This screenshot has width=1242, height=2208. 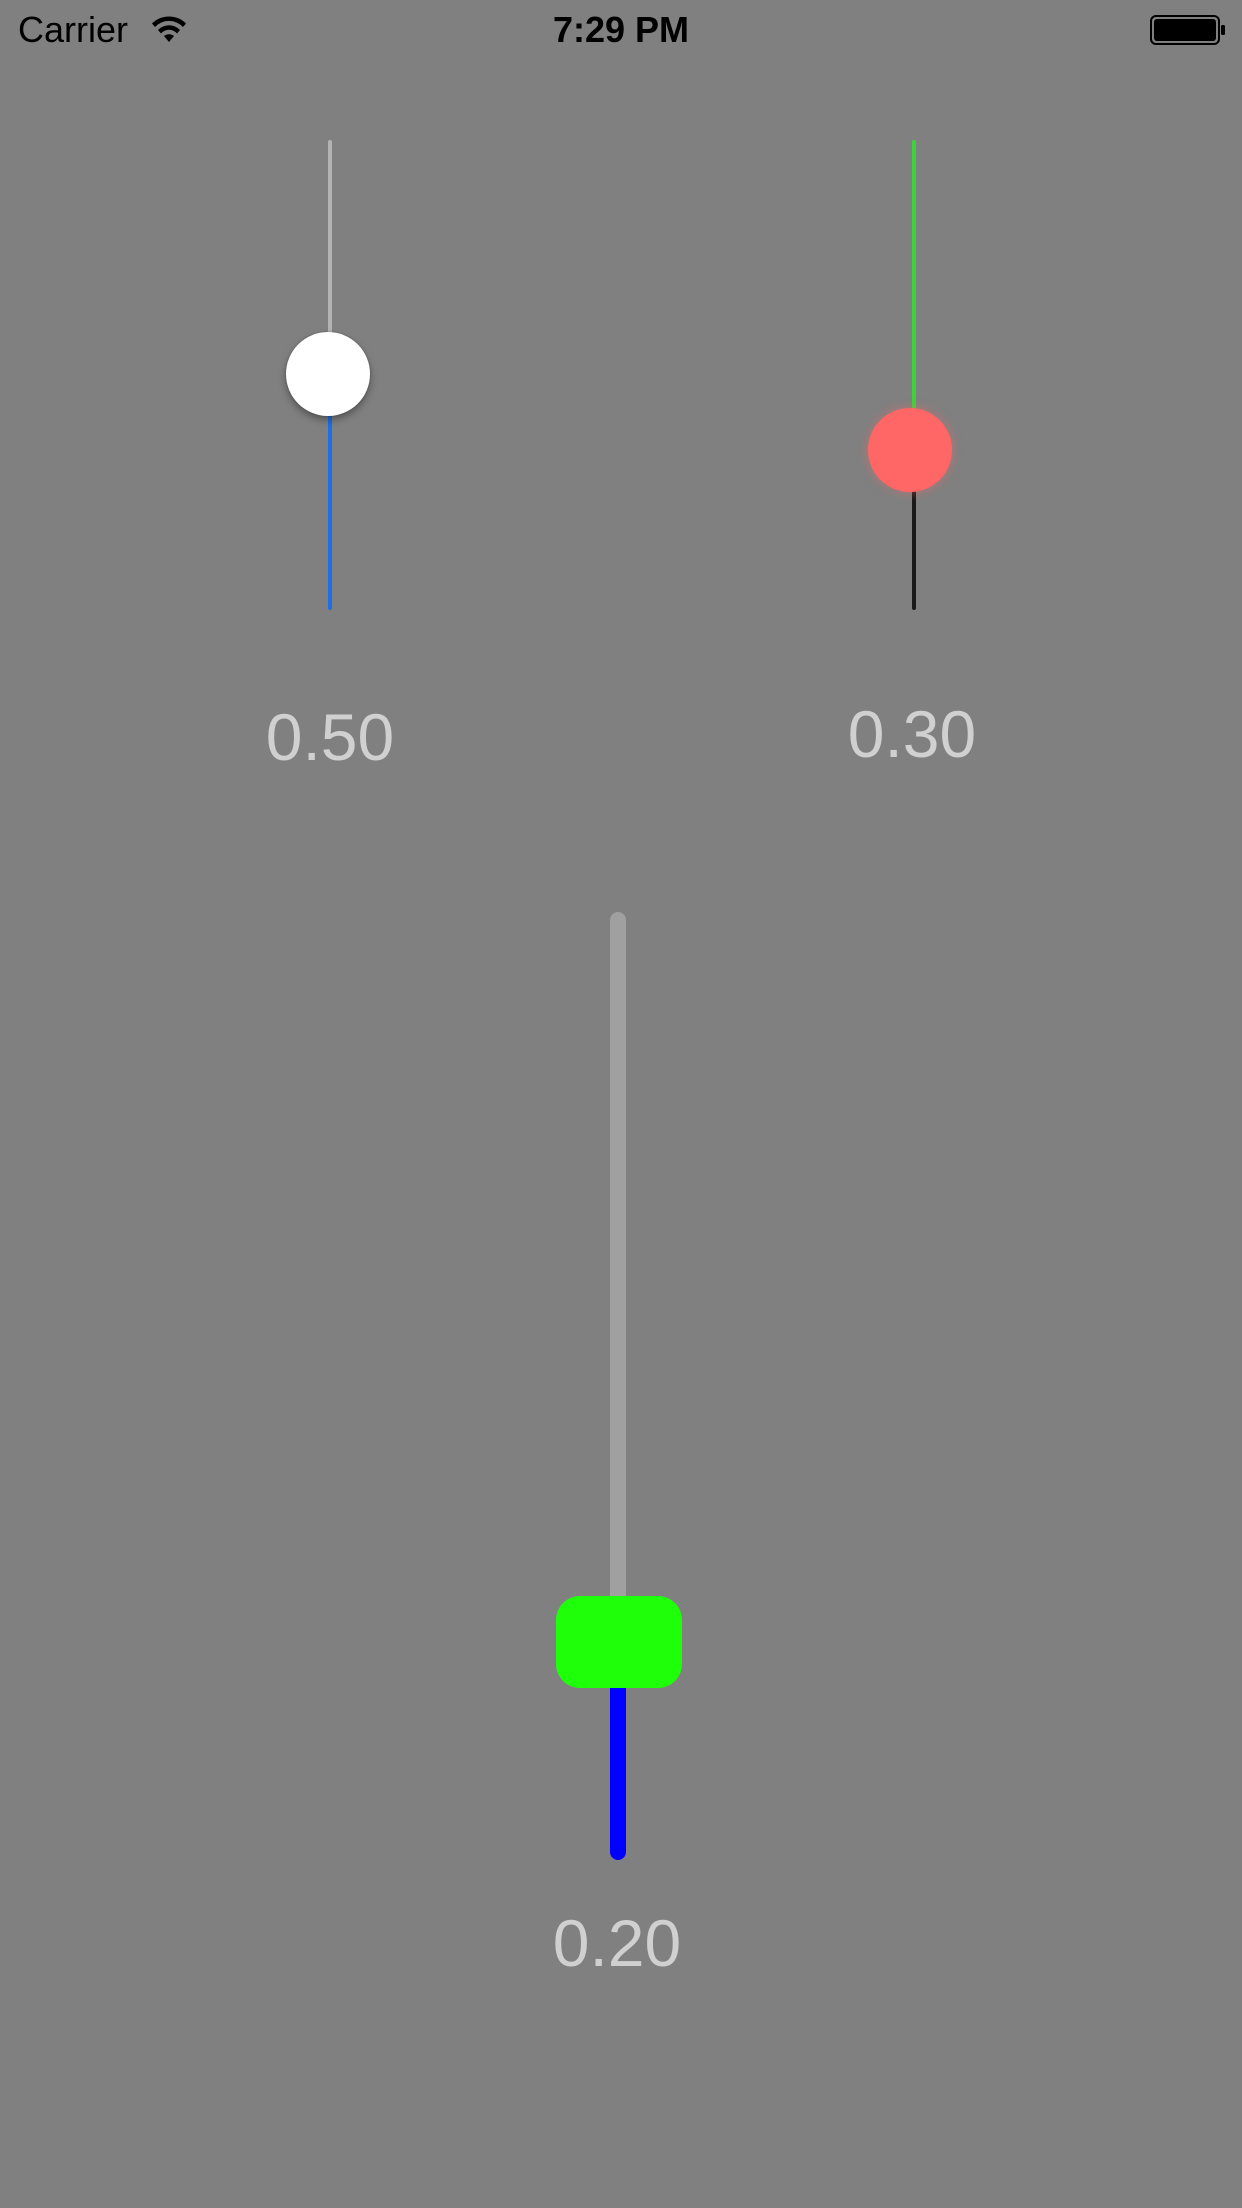 I want to click on status-bar: Carrier 7:29 PM, so click(x=621, y=30).